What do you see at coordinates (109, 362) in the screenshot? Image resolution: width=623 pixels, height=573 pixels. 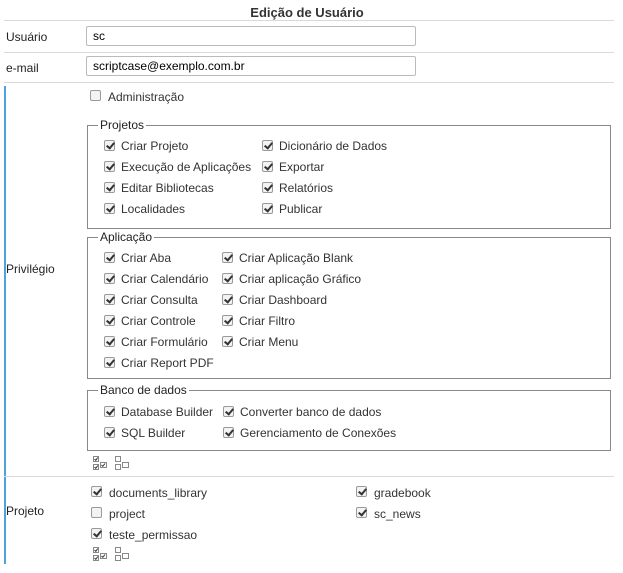 I see `criar-report-pdf-checkbox` at bounding box center [109, 362].